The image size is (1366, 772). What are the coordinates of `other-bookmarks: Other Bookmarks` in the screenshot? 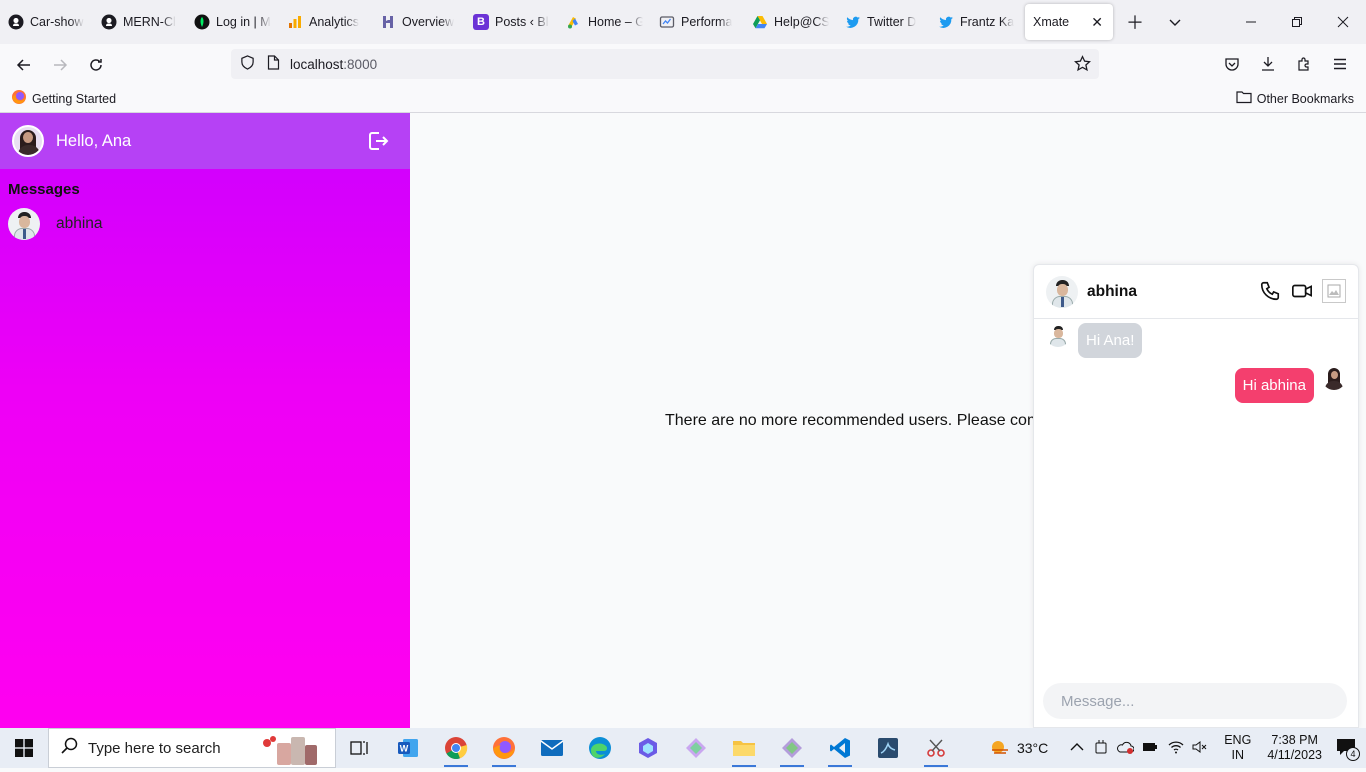 It's located at (1295, 98).